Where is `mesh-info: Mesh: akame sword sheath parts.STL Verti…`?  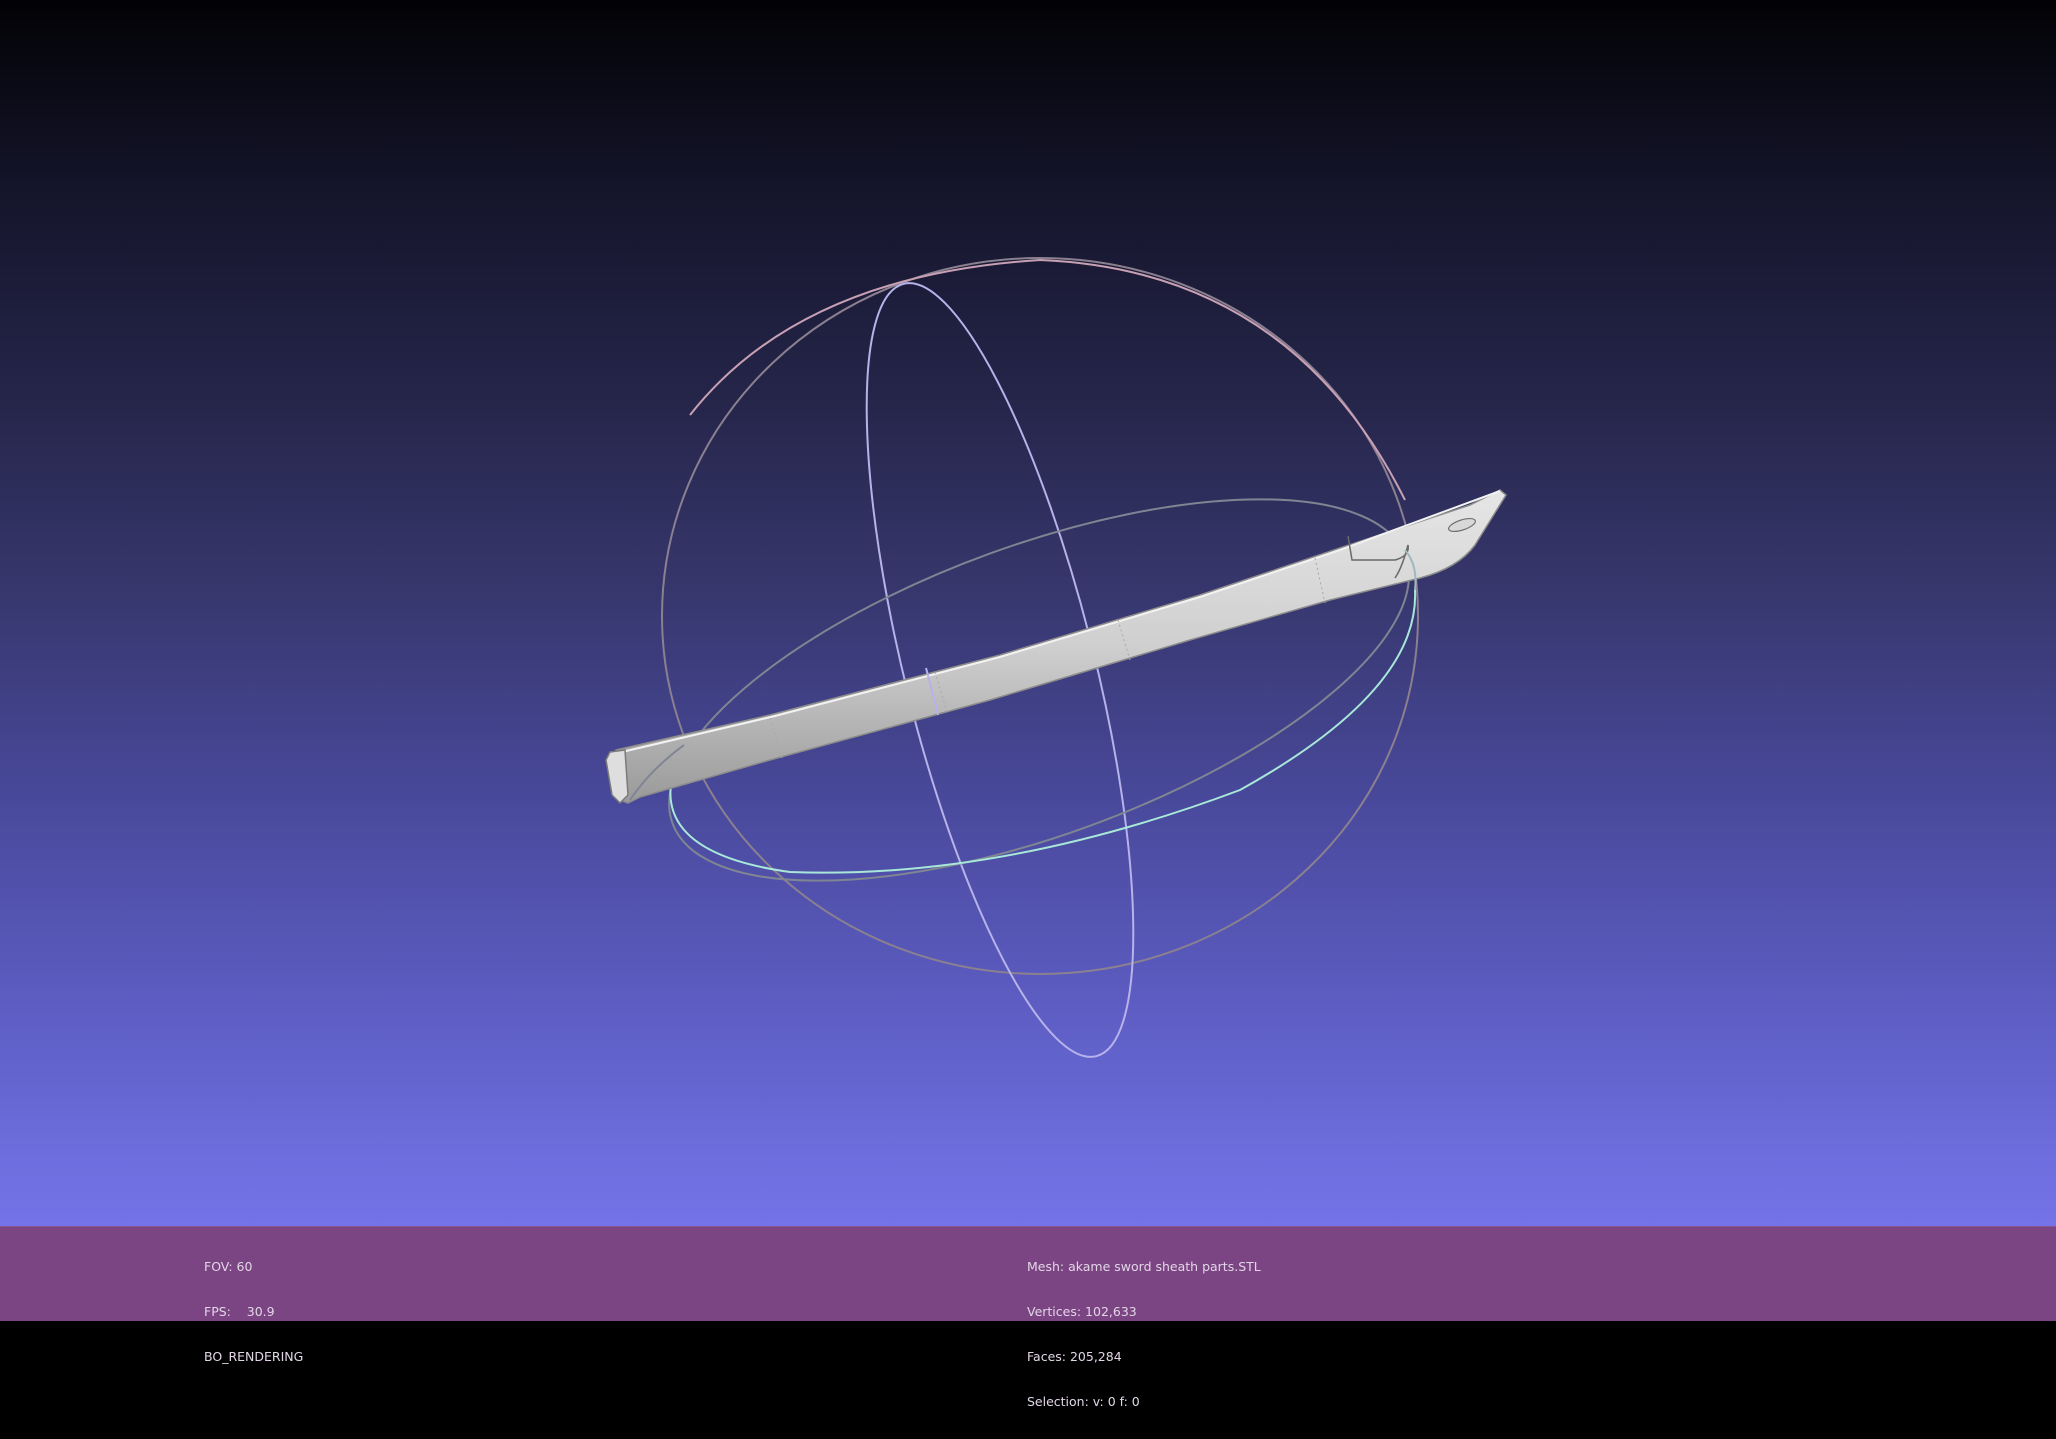
mesh-info: Mesh: akame sword sheath parts.STL Verti… is located at coordinates (1144, 1334).